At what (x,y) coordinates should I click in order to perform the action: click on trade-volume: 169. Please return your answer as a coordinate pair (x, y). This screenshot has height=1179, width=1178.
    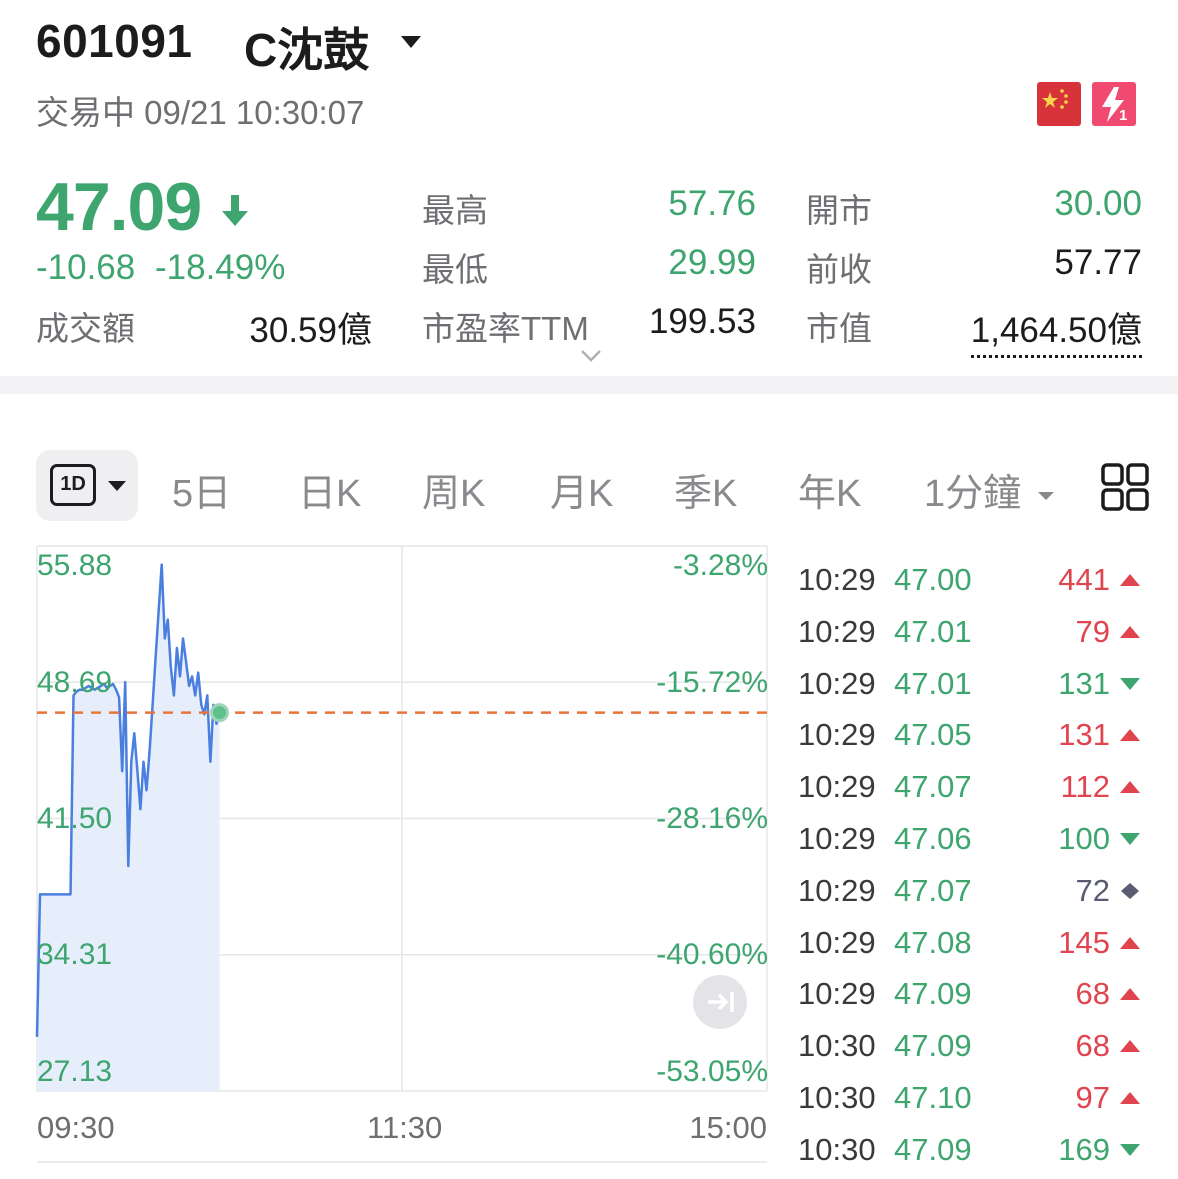
    Looking at the image, I should click on (1084, 1149).